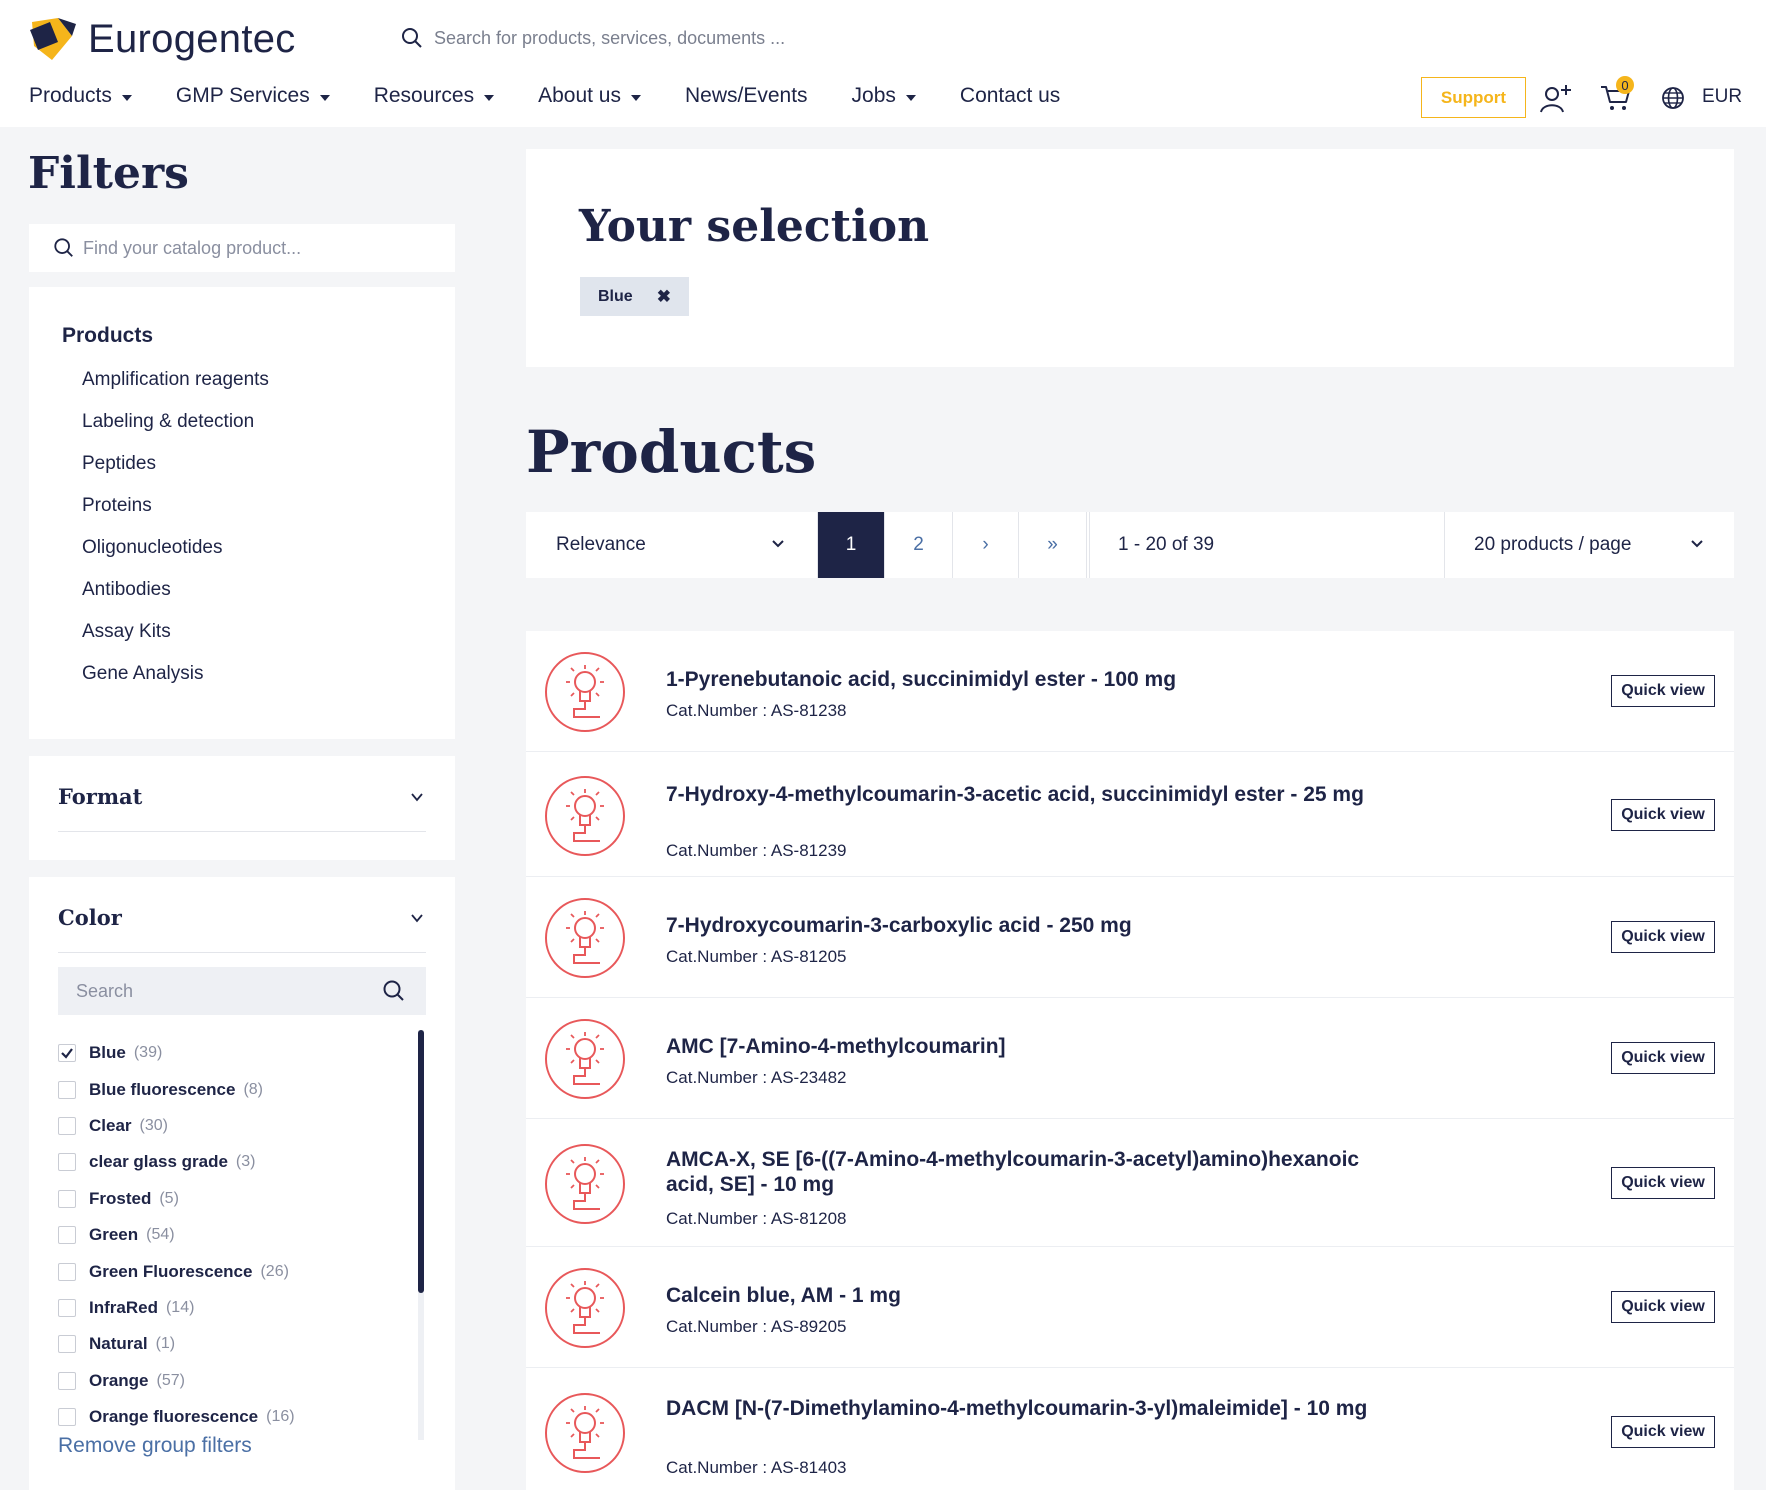  What do you see at coordinates (589, 96) in the screenshot?
I see `nav-about-us: About us` at bounding box center [589, 96].